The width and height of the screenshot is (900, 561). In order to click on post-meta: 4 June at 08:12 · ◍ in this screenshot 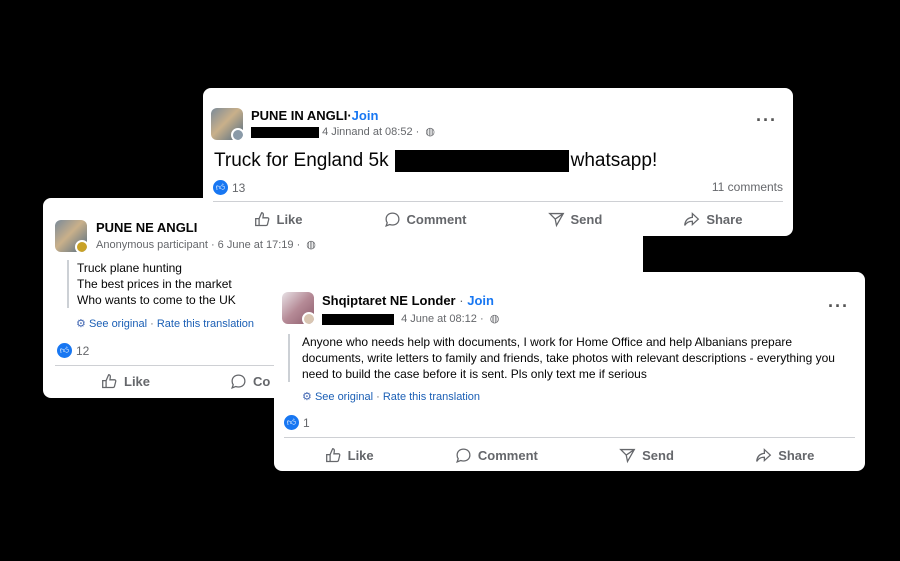, I will do `click(410, 318)`.